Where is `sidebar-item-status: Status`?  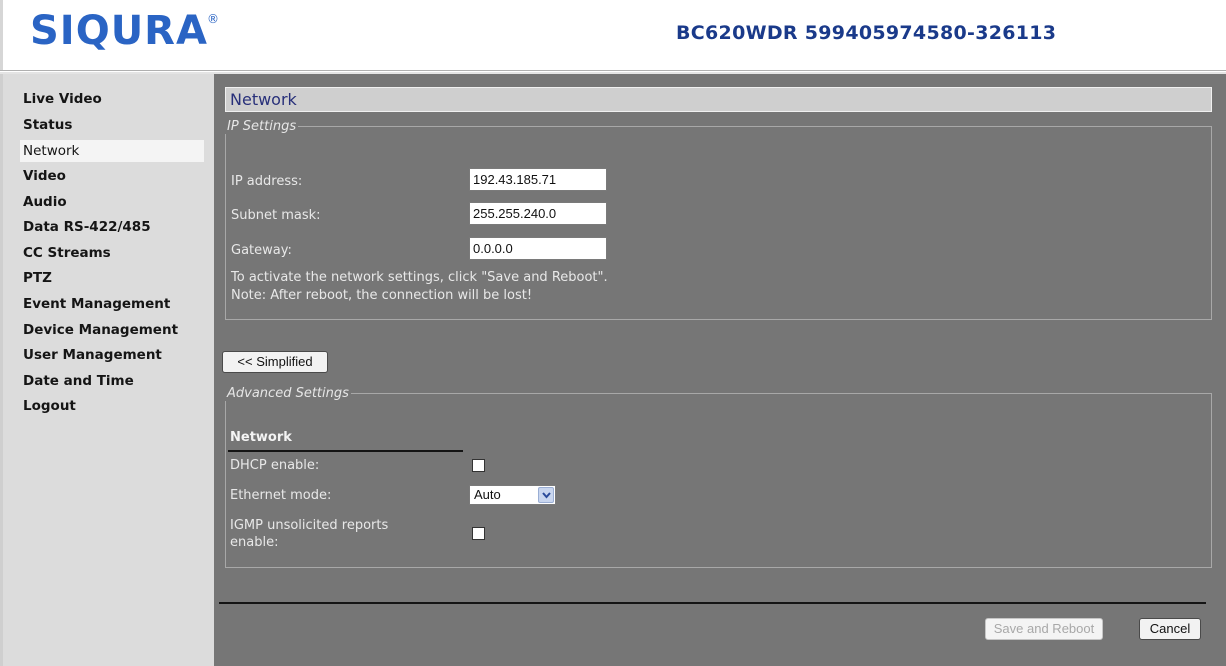 sidebar-item-status: Status is located at coordinates (112, 125).